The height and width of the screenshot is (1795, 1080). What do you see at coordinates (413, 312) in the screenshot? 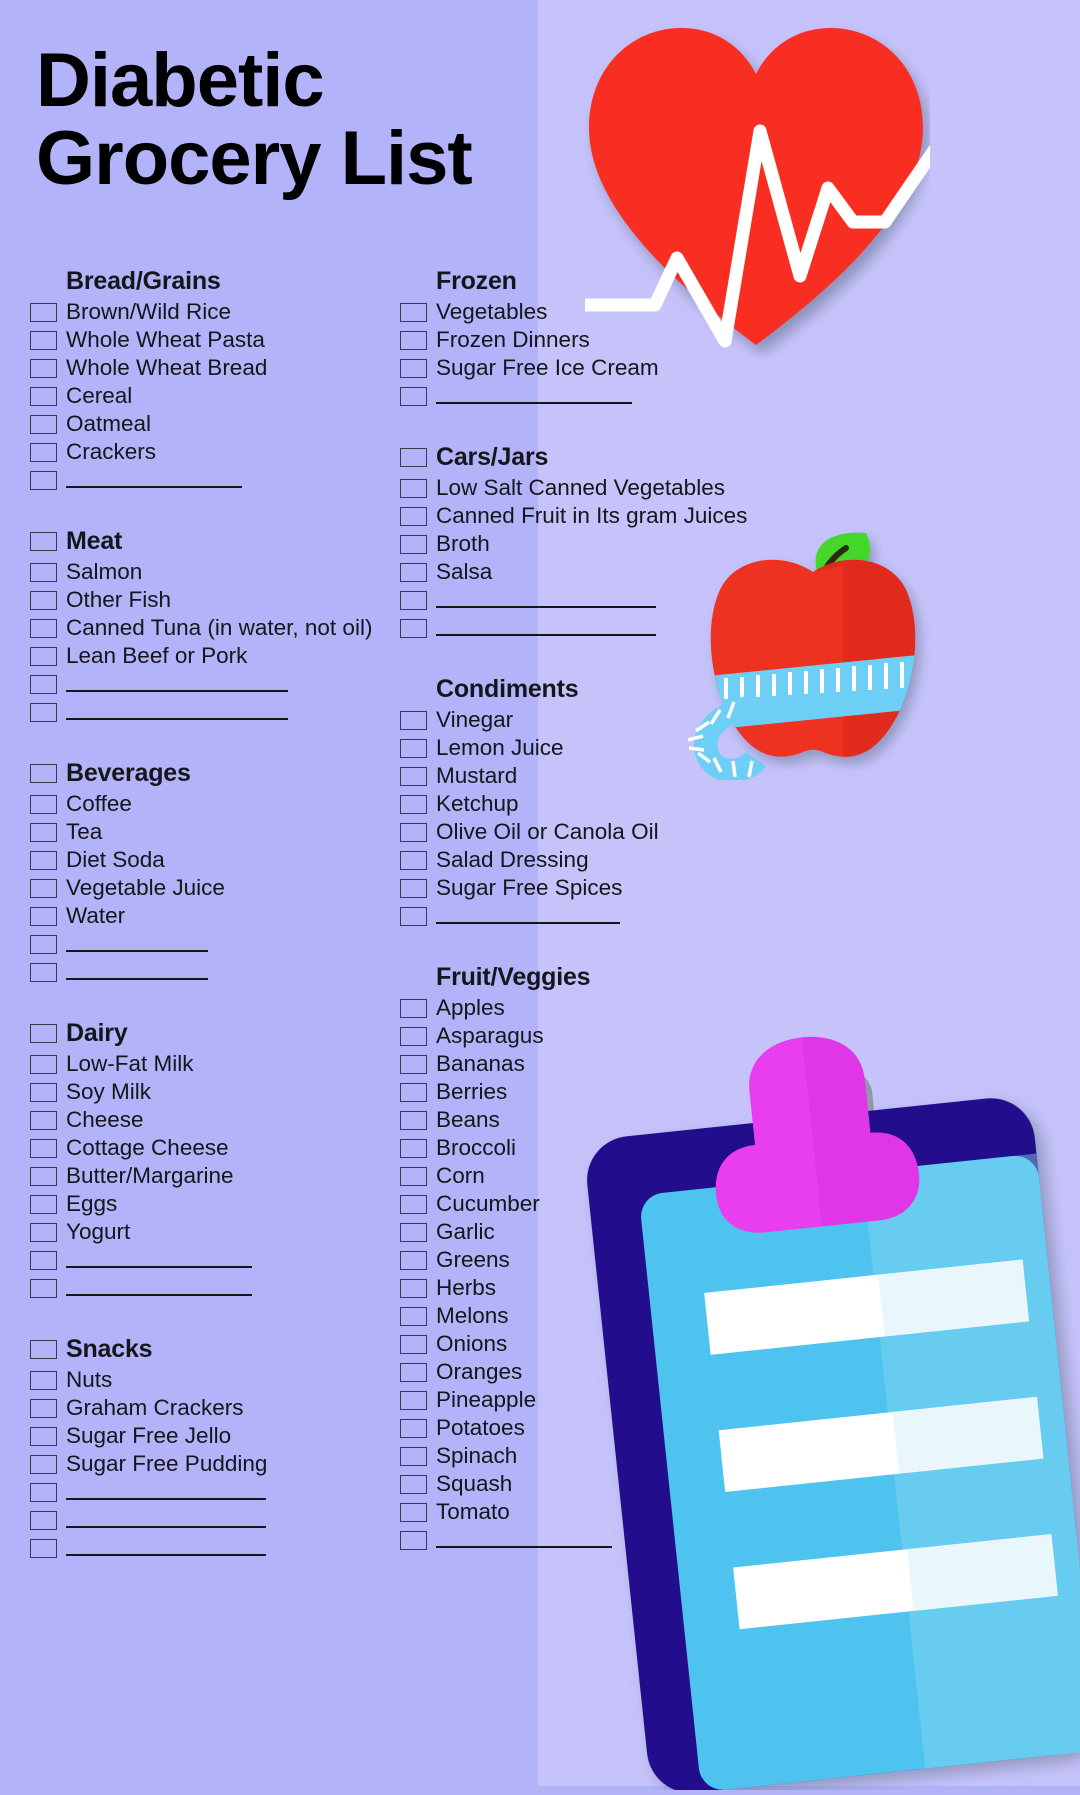
I see `checkbox-vegetables` at bounding box center [413, 312].